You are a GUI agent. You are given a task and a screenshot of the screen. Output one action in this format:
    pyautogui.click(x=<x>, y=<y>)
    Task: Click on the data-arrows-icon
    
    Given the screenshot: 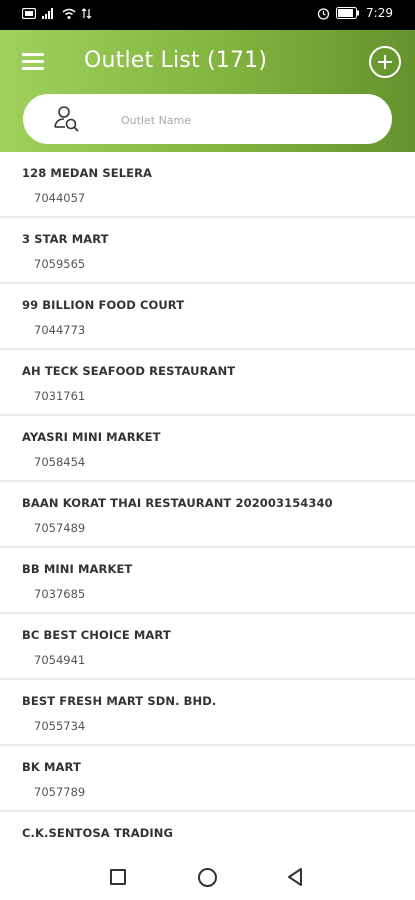 What is the action you would take?
    pyautogui.click(x=87, y=13)
    